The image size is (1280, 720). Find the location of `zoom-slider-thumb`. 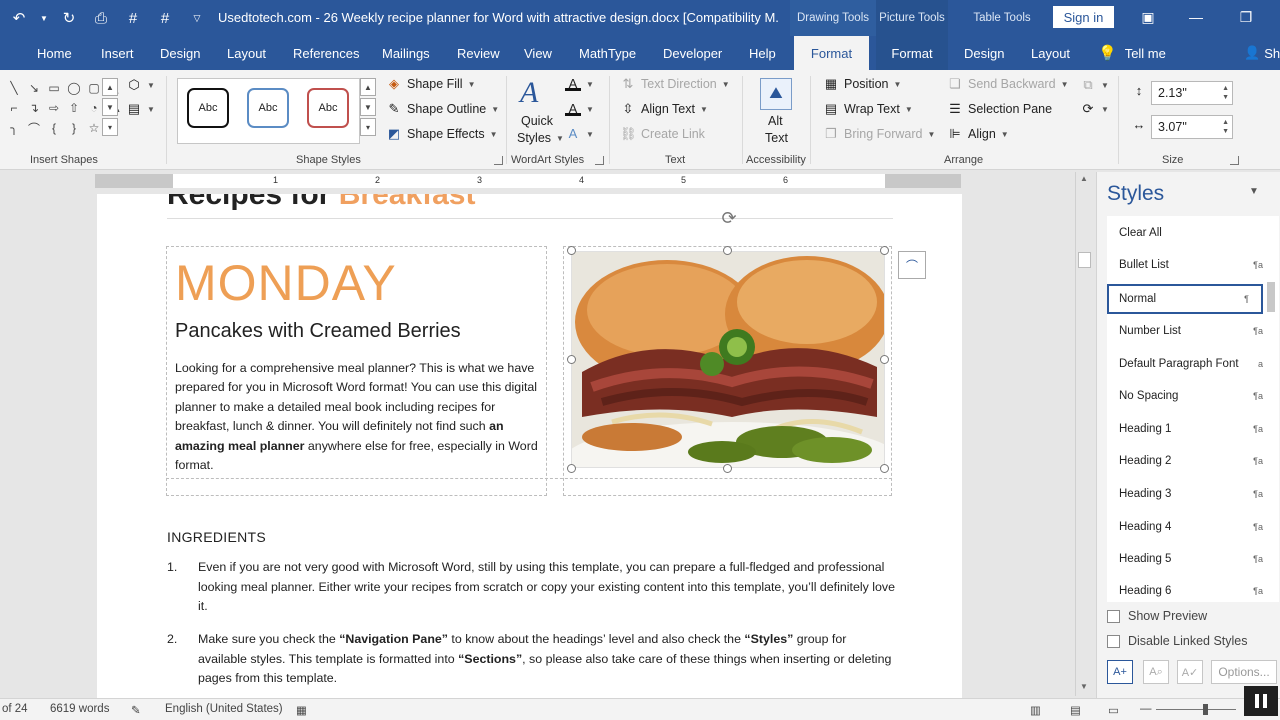

zoom-slider-thumb is located at coordinates (1205, 709).